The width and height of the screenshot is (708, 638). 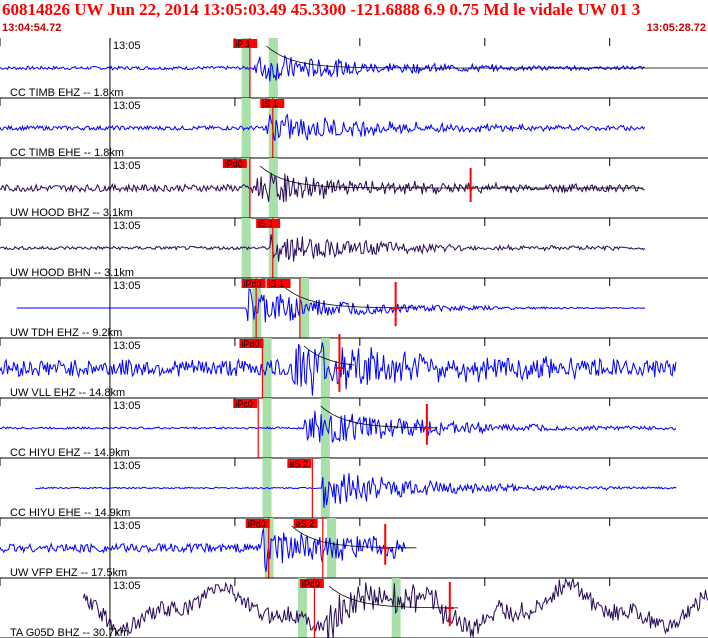 What do you see at coordinates (67, 393) in the screenshot?
I see `station-label: UW VLL EHZ -- 14.8km` at bounding box center [67, 393].